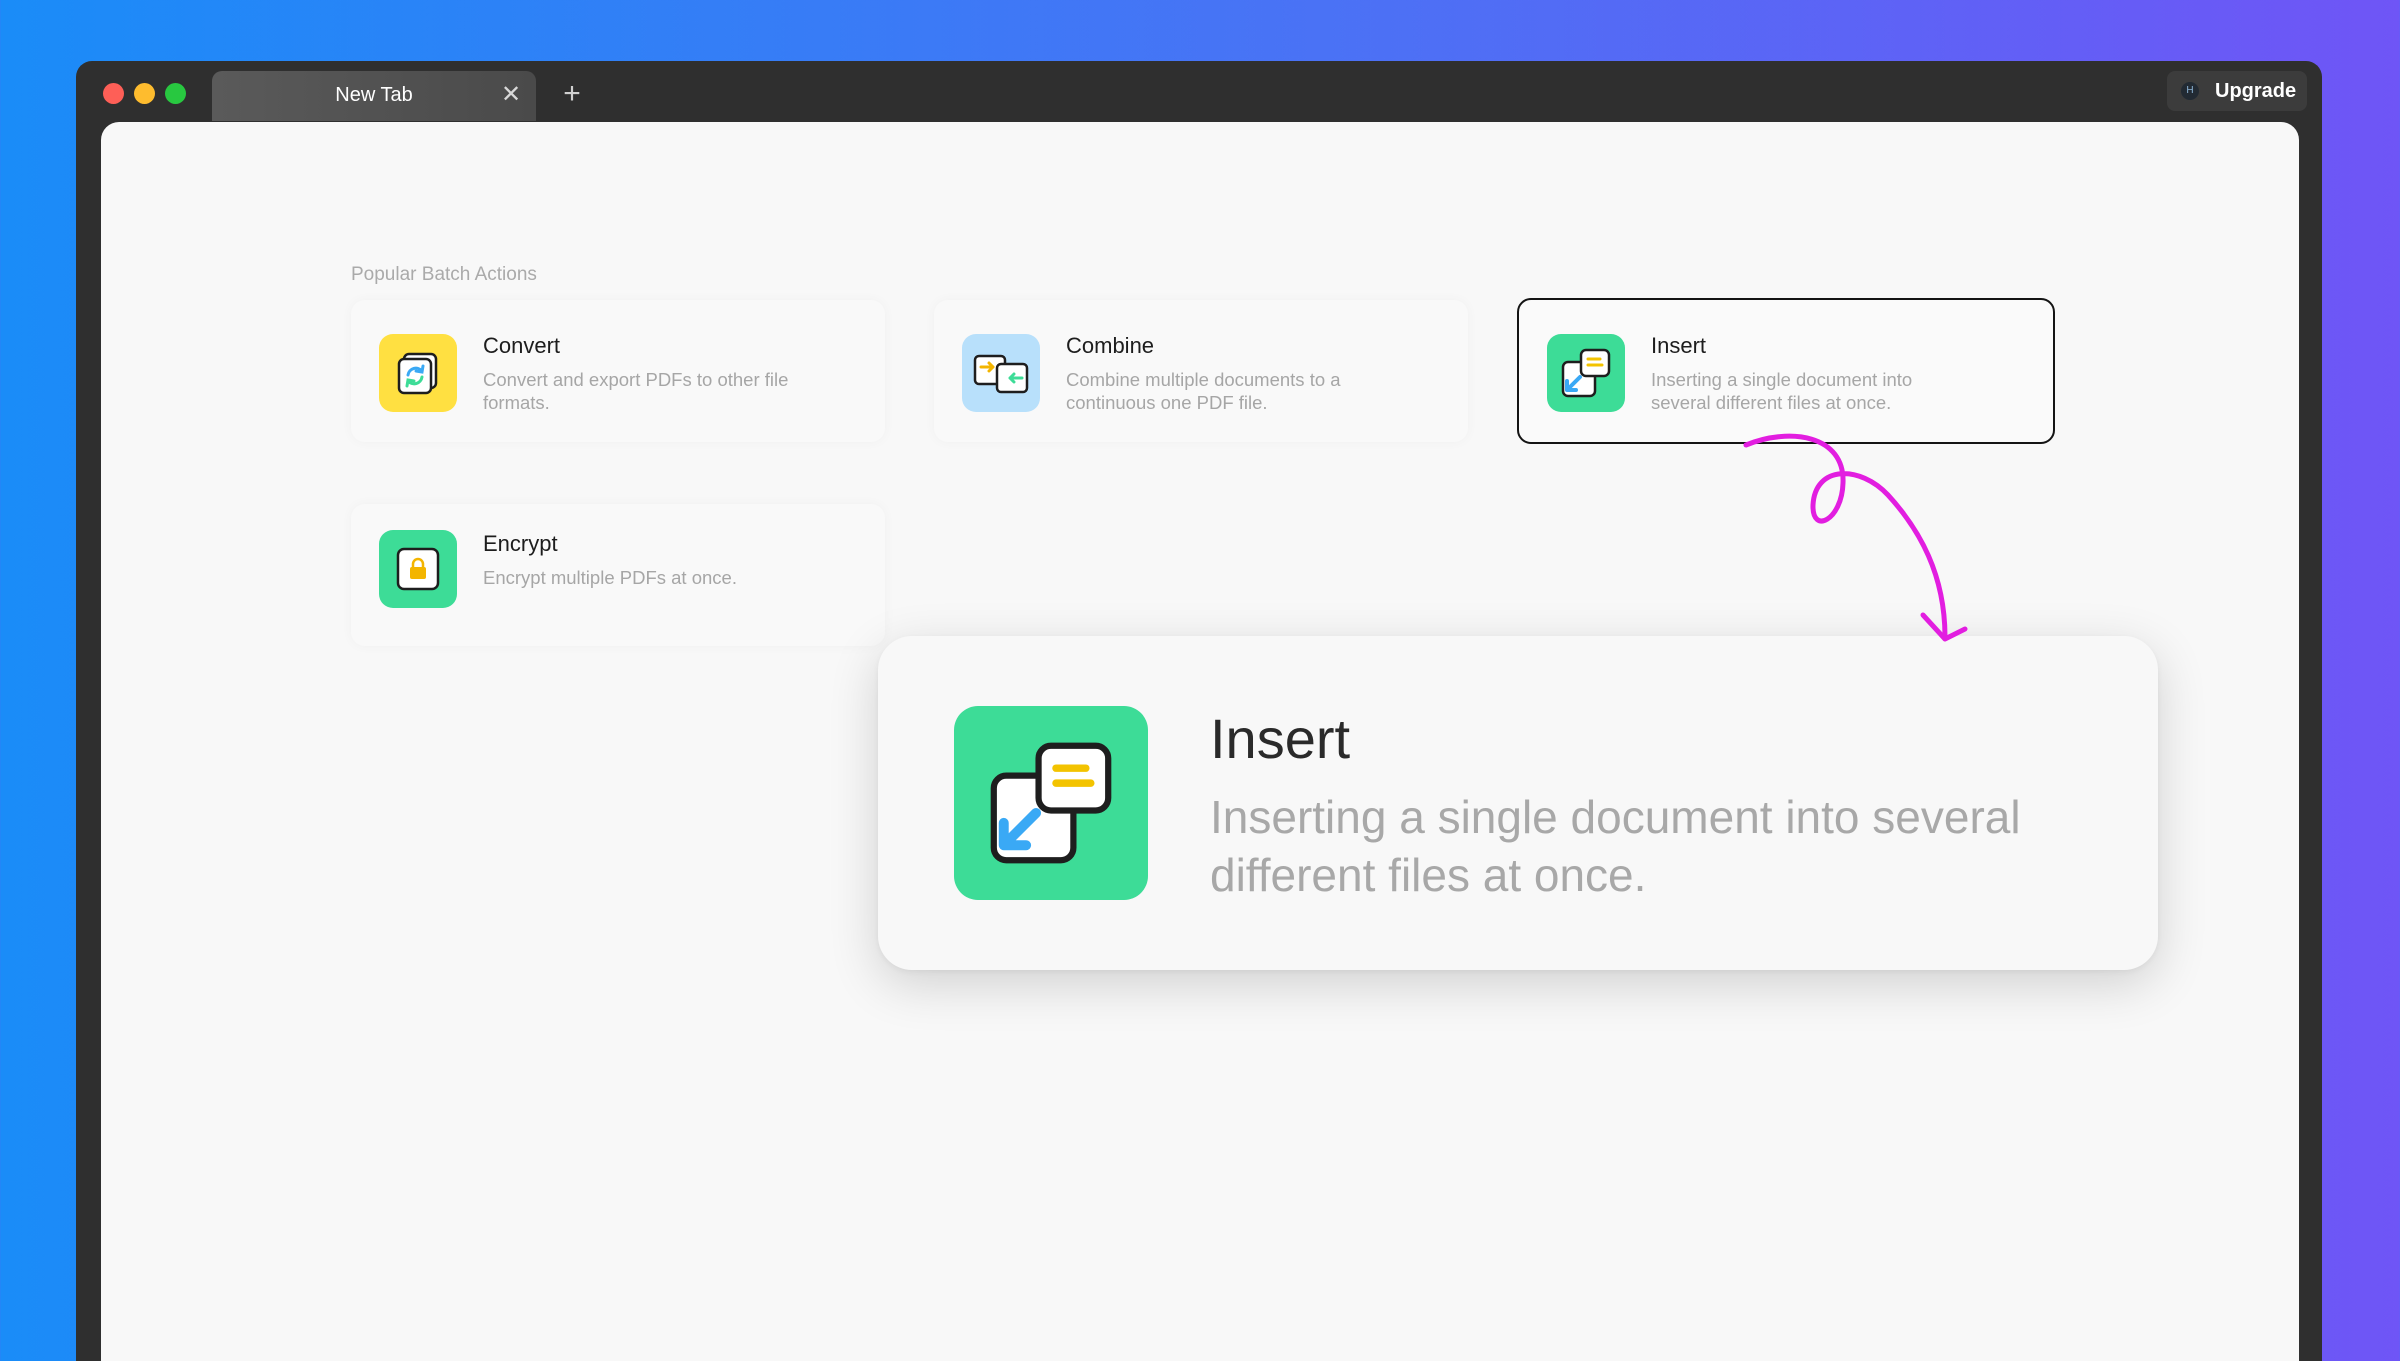  What do you see at coordinates (520, 543) in the screenshot?
I see `action-title: Encrypt` at bounding box center [520, 543].